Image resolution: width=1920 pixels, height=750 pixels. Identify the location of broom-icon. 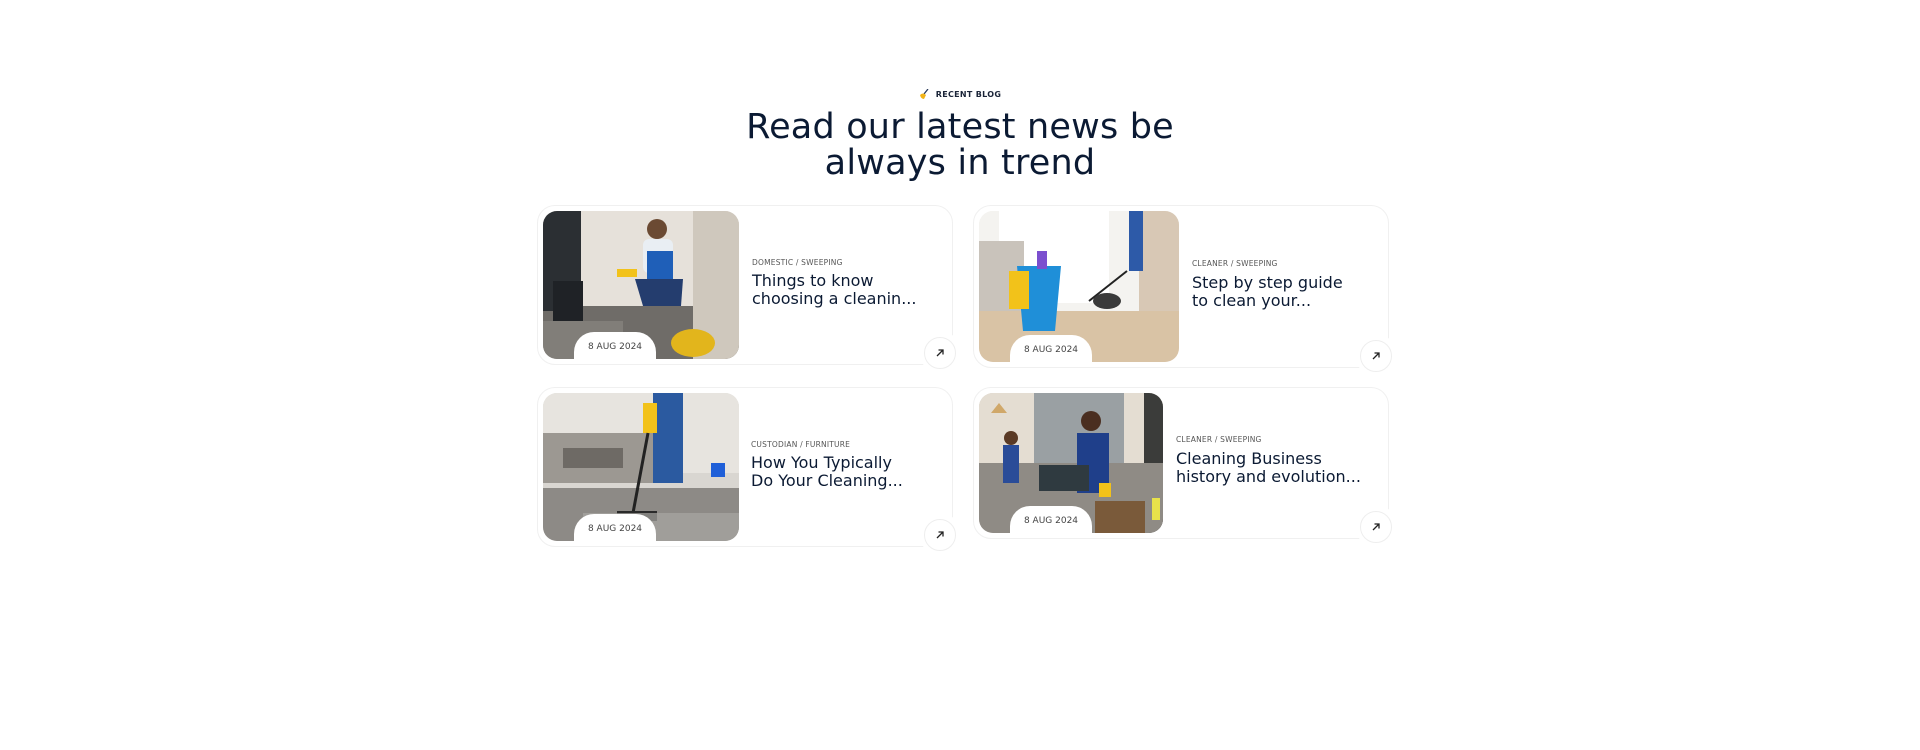
(924, 94).